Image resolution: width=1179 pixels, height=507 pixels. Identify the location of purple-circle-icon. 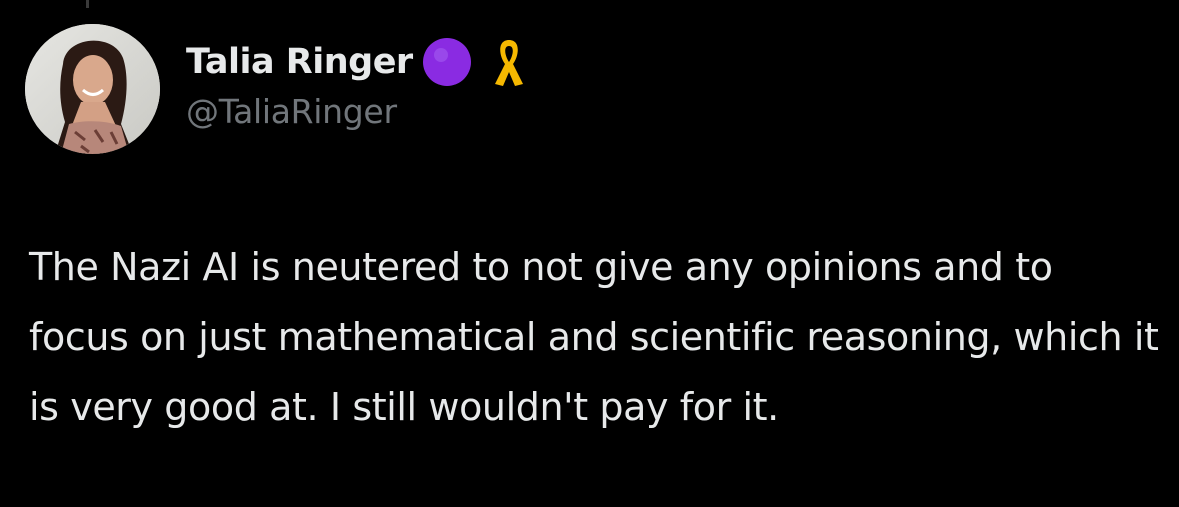
(447, 62).